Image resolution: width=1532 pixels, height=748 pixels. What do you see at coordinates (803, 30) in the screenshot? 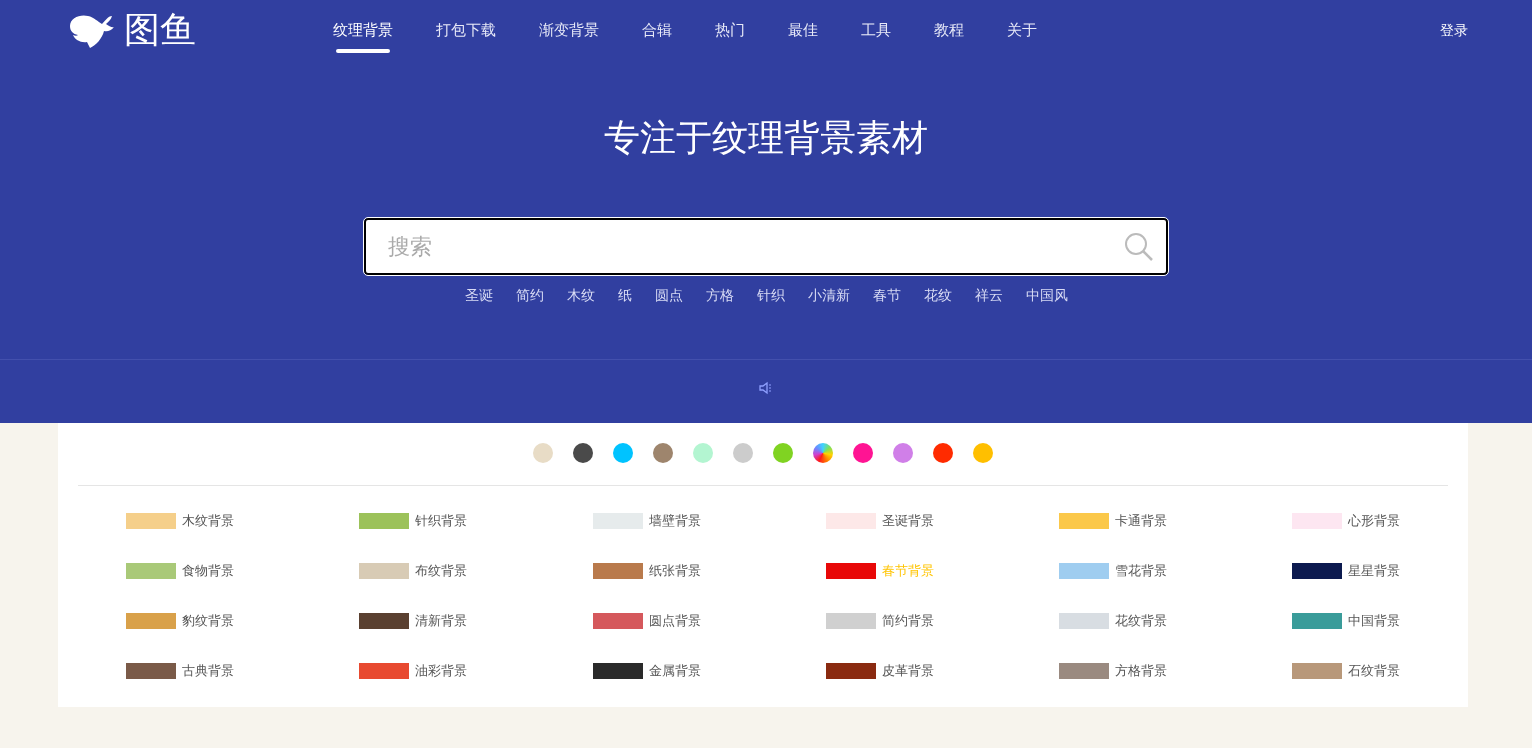
I see `nav-link: 最佳` at bounding box center [803, 30].